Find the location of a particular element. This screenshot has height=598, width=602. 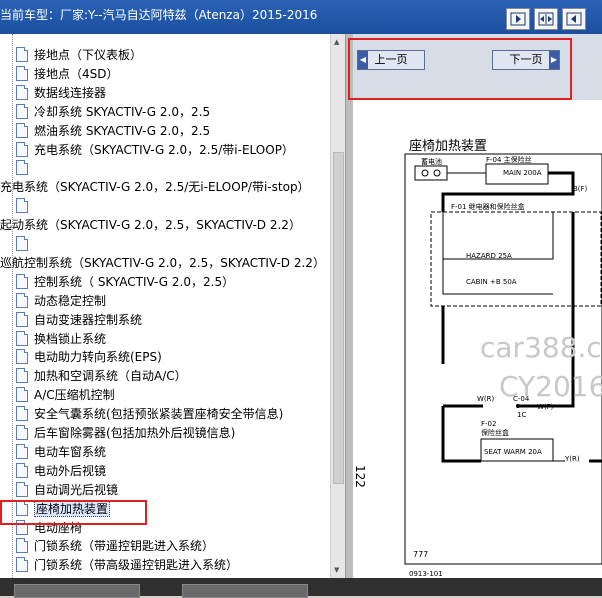

split-view-button is located at coordinates (546, 19).